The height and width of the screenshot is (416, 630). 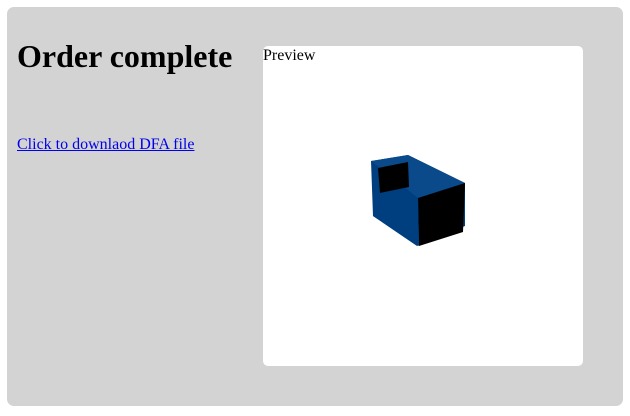 What do you see at coordinates (125, 56) in the screenshot?
I see `page-title: Order complete` at bounding box center [125, 56].